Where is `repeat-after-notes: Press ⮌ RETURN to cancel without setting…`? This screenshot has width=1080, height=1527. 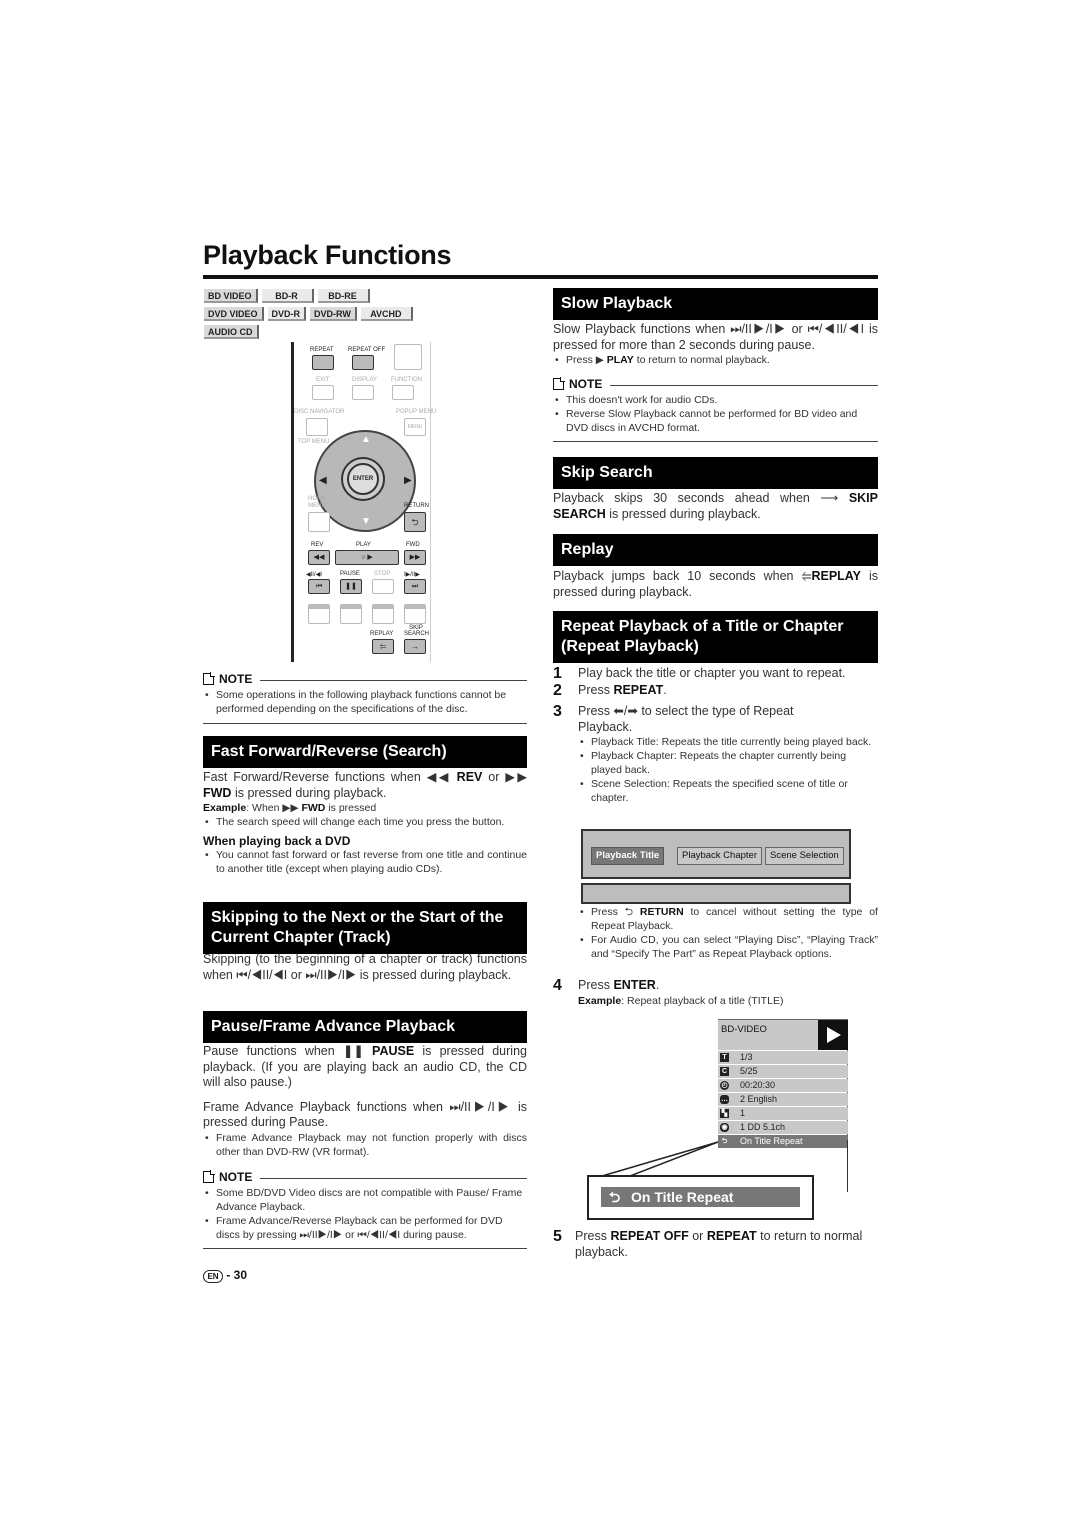
repeat-after-notes: Press ⮌ RETURN to cancel without setting… is located at coordinates (728, 933).